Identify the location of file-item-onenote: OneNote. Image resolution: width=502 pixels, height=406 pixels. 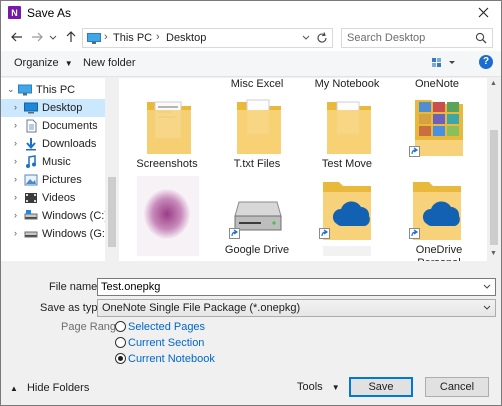
(437, 85).